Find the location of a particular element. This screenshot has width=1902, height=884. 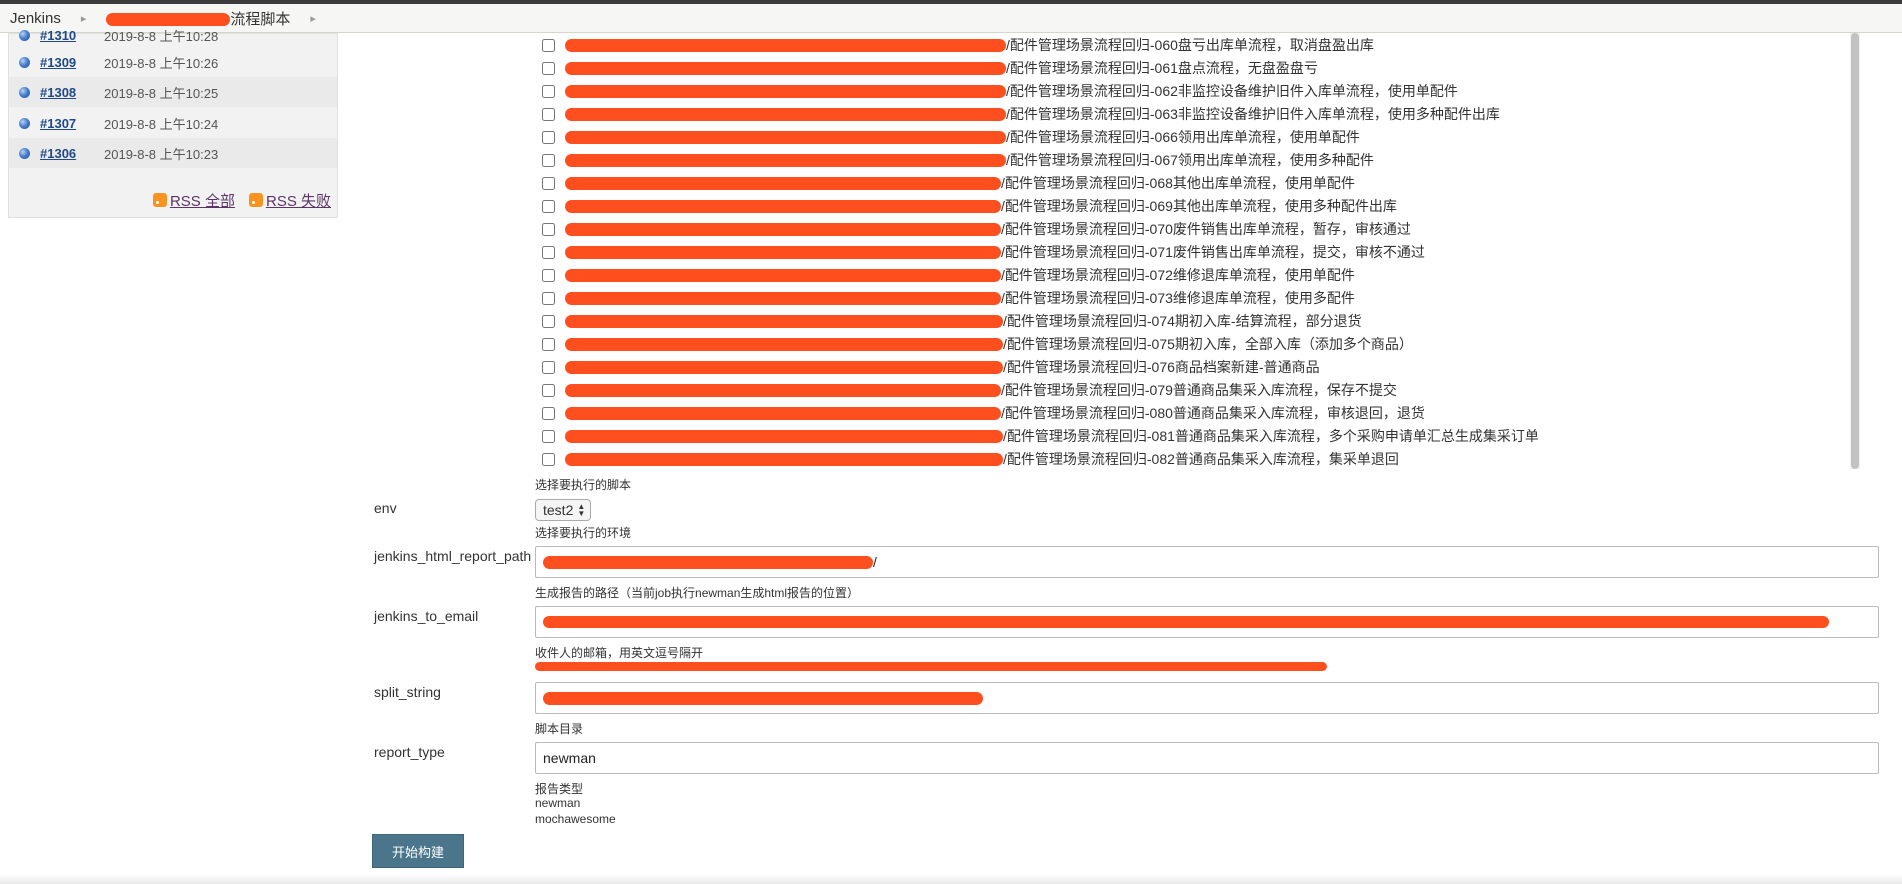

script-row: /配件管理场景流程回归-062非监控设备维护旧件入库单流程，使用单配件 is located at coordinates (996, 91).